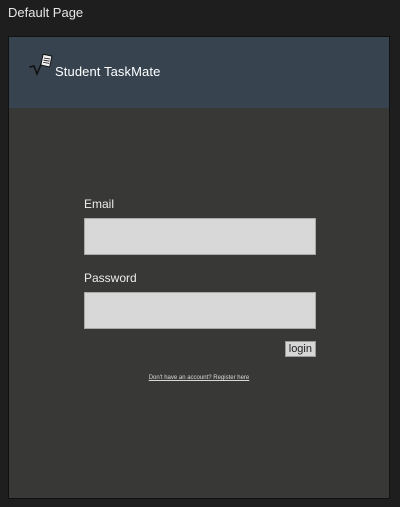 This screenshot has width=400, height=507. I want to click on checkmark-clipboard-icon, so click(42, 66).